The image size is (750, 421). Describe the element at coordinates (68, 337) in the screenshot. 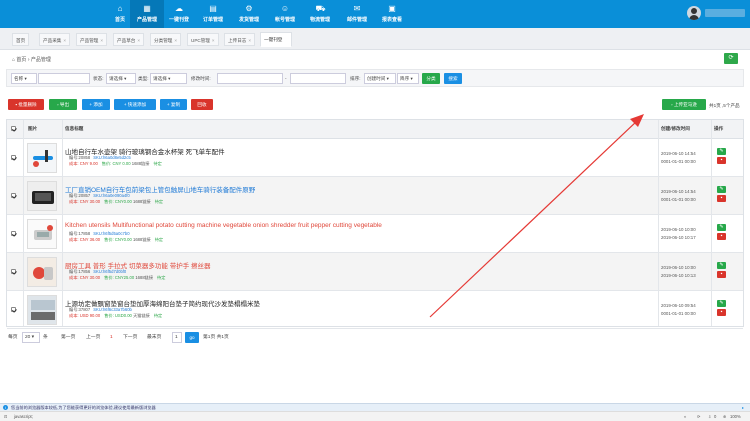

I see `first-page-link: 第一页` at that location.